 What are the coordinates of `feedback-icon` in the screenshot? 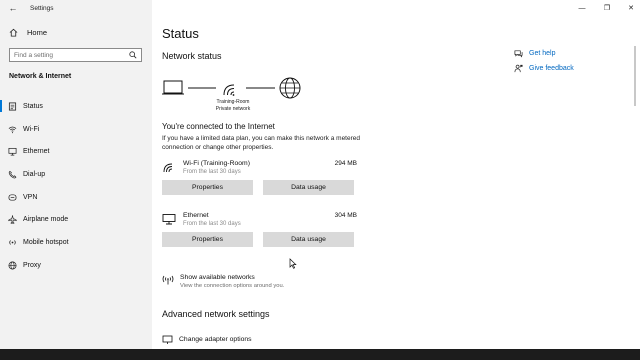 It's located at (518, 68).